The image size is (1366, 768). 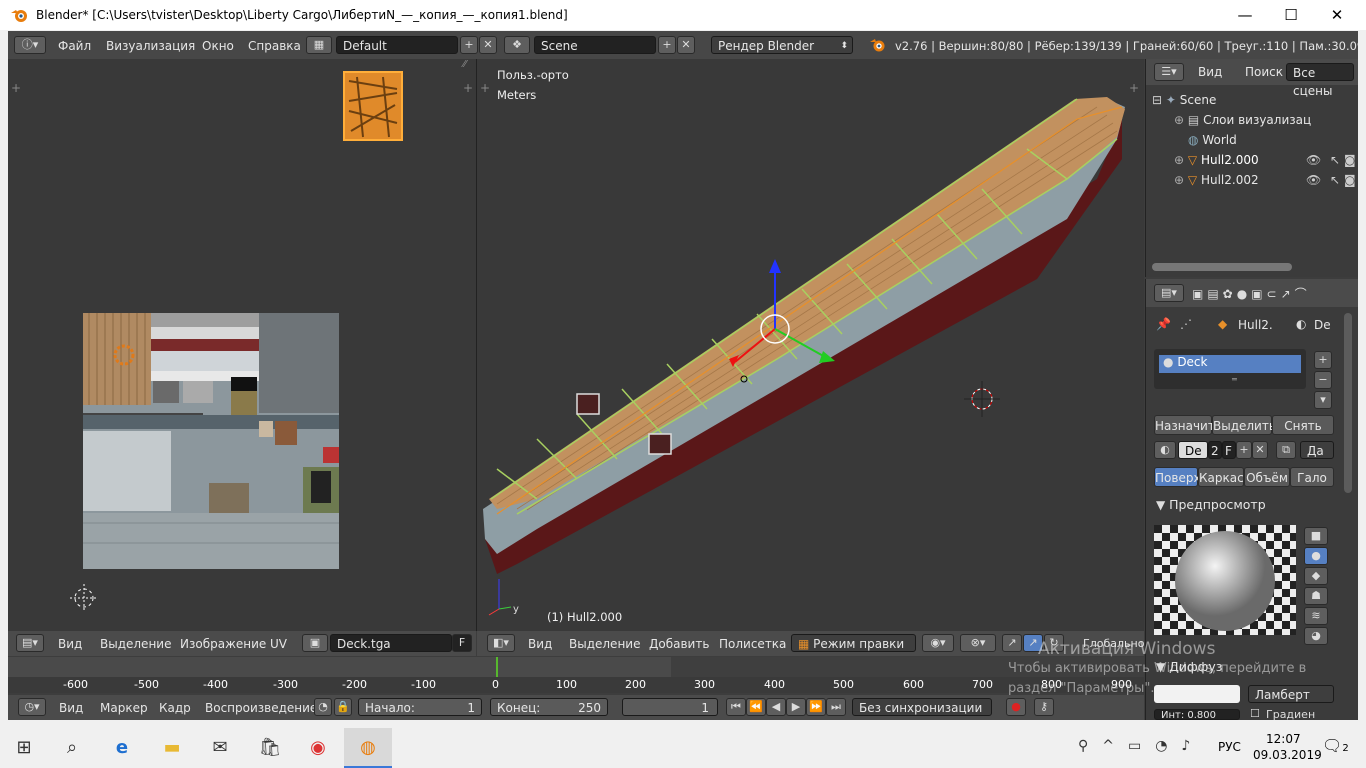 I want to click on start-frame-field: Начало: 1, so click(x=420, y=707).